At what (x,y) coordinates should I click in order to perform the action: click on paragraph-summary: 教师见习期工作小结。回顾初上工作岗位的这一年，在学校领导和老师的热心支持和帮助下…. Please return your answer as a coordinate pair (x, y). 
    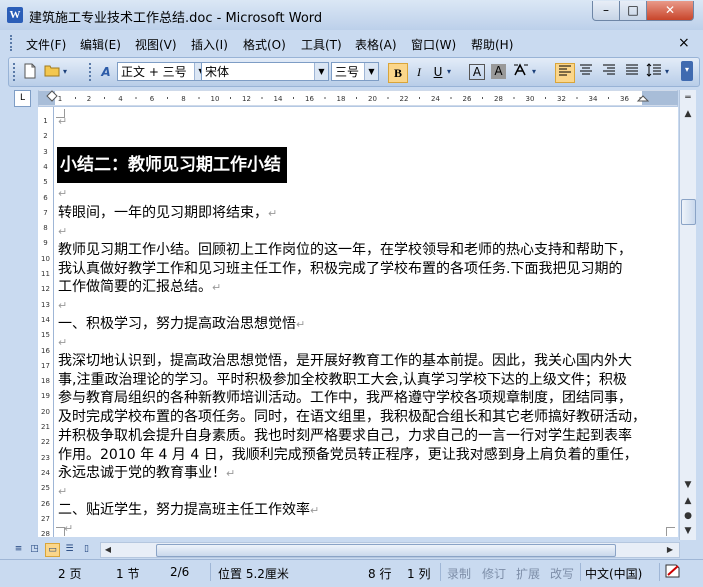
    Looking at the image, I should click on (345, 269).